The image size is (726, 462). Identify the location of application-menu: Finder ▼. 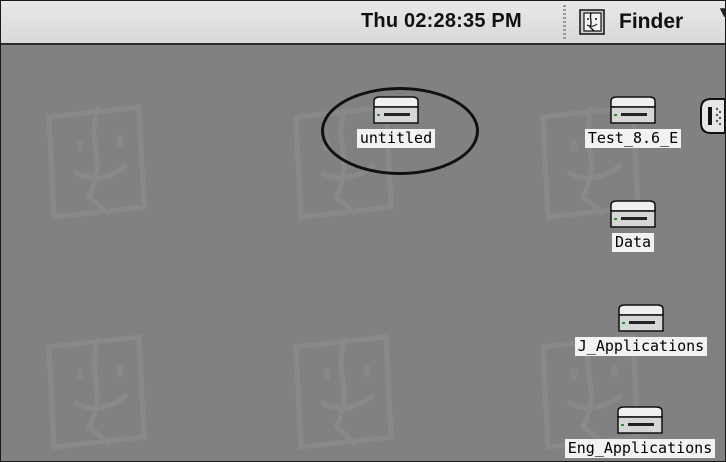
(652, 22).